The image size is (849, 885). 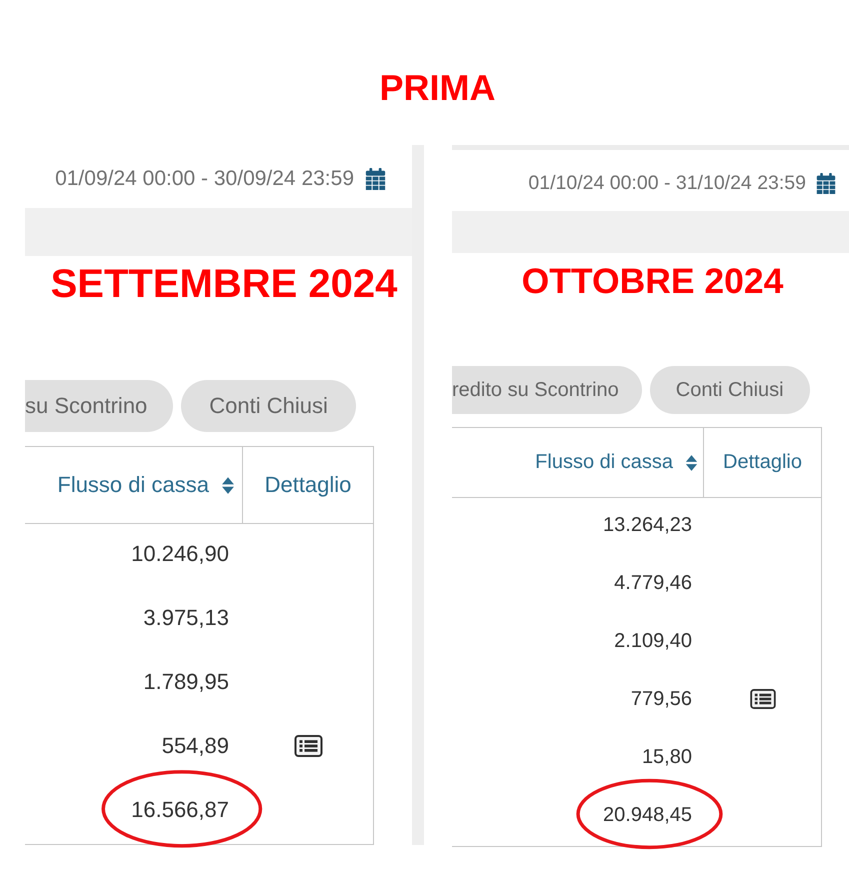 I want to click on date-range-text: 01/09/24 00:00 - 30/09/24 23:59, so click(x=204, y=178).